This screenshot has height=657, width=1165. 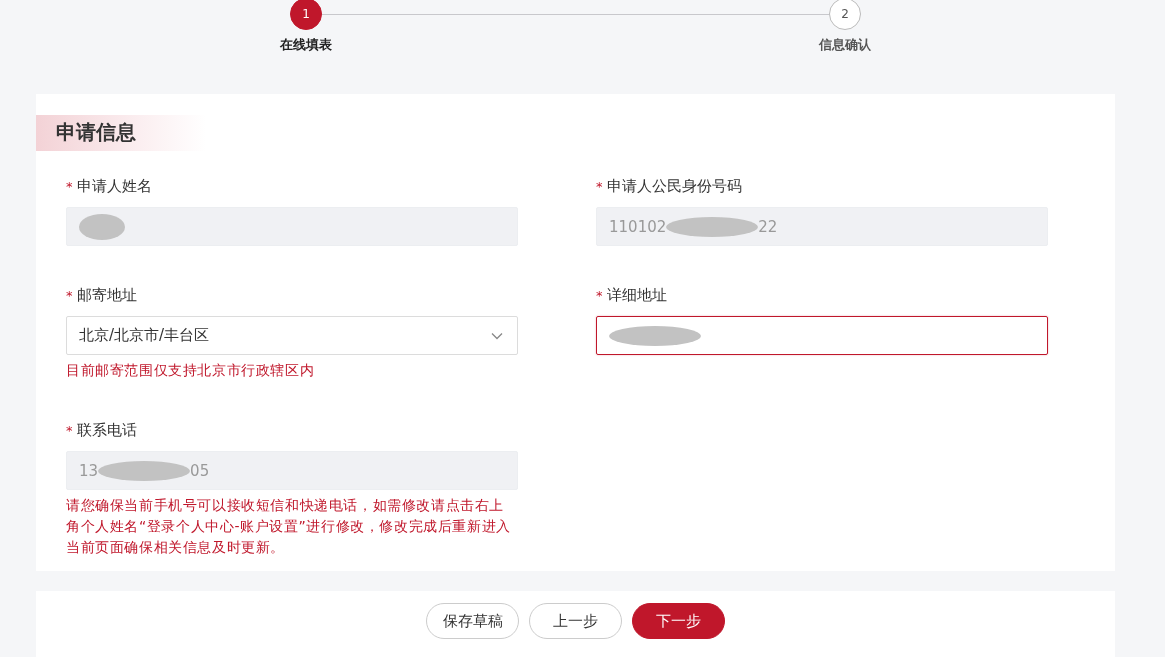 What do you see at coordinates (674, 186) in the screenshot?
I see `field-label: 申请人公民身份号码` at bounding box center [674, 186].